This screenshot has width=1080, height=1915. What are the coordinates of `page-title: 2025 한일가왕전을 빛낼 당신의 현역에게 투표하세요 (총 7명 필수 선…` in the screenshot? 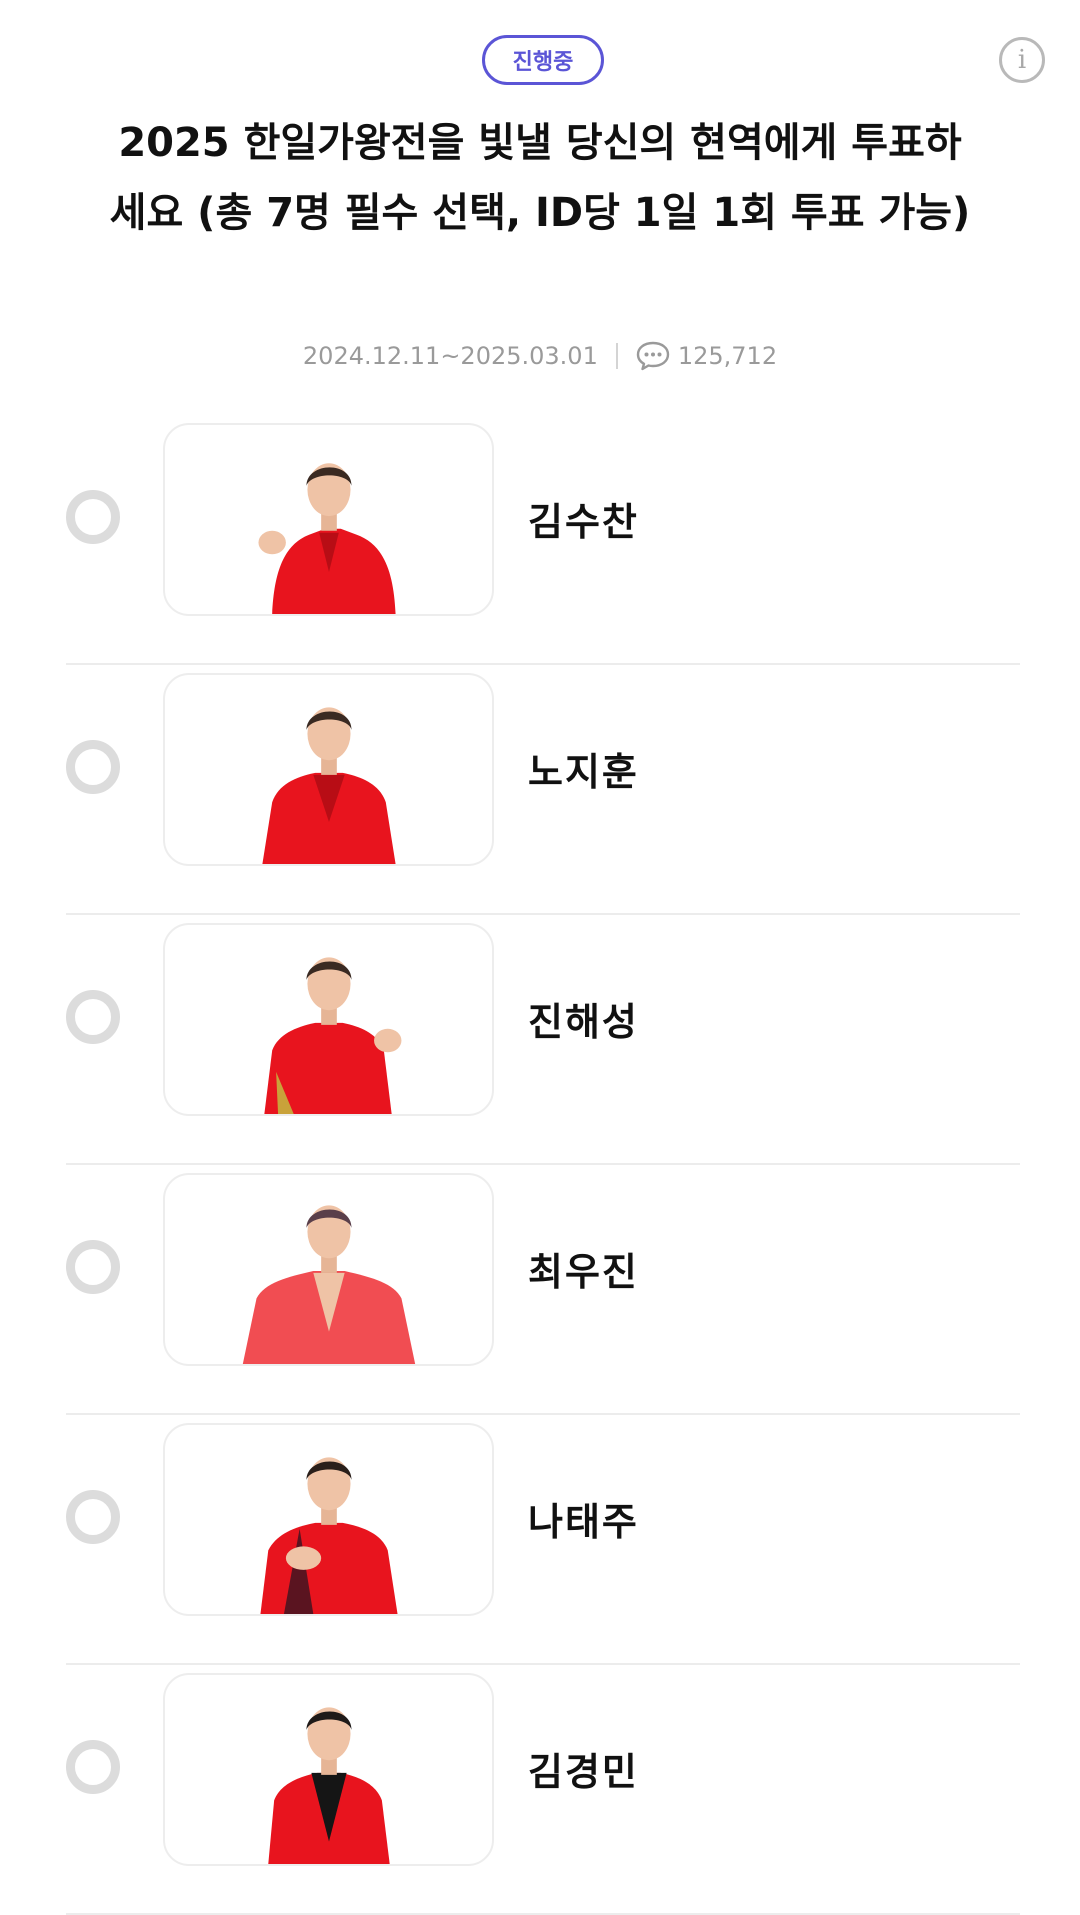 It's located at (540, 178).